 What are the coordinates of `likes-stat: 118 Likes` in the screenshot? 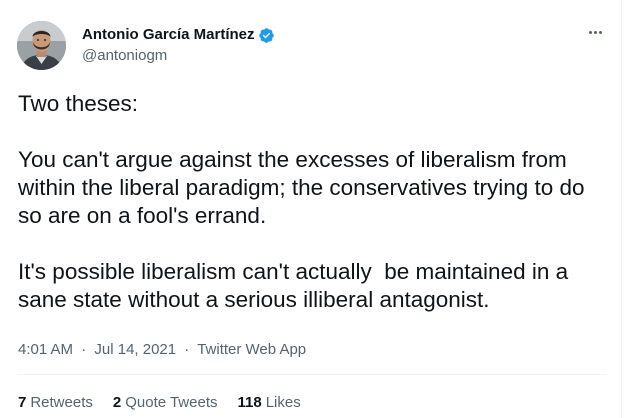 It's located at (269, 403).